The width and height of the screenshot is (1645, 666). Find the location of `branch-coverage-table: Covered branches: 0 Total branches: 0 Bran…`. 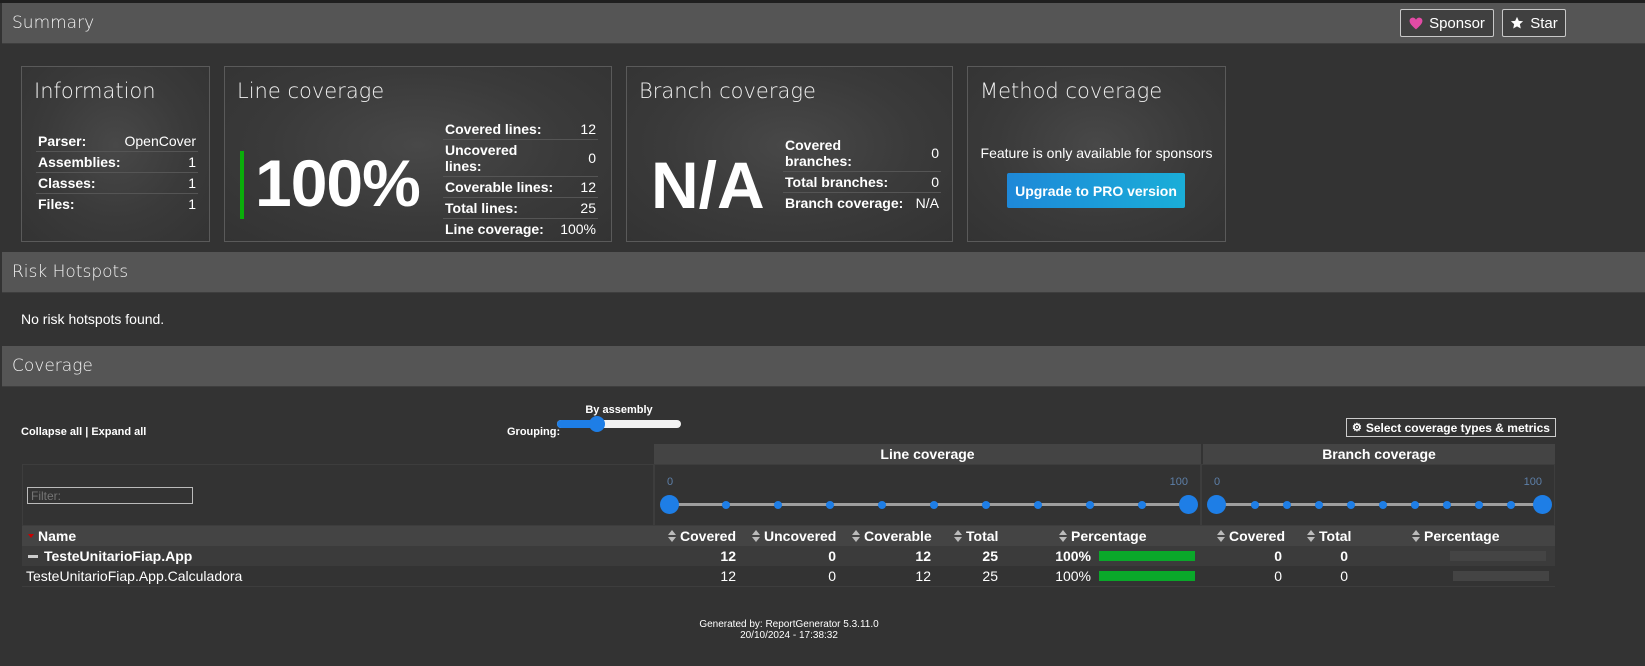

branch-coverage-table: Covered branches: 0 Total branches: 0 Bran… is located at coordinates (862, 174).